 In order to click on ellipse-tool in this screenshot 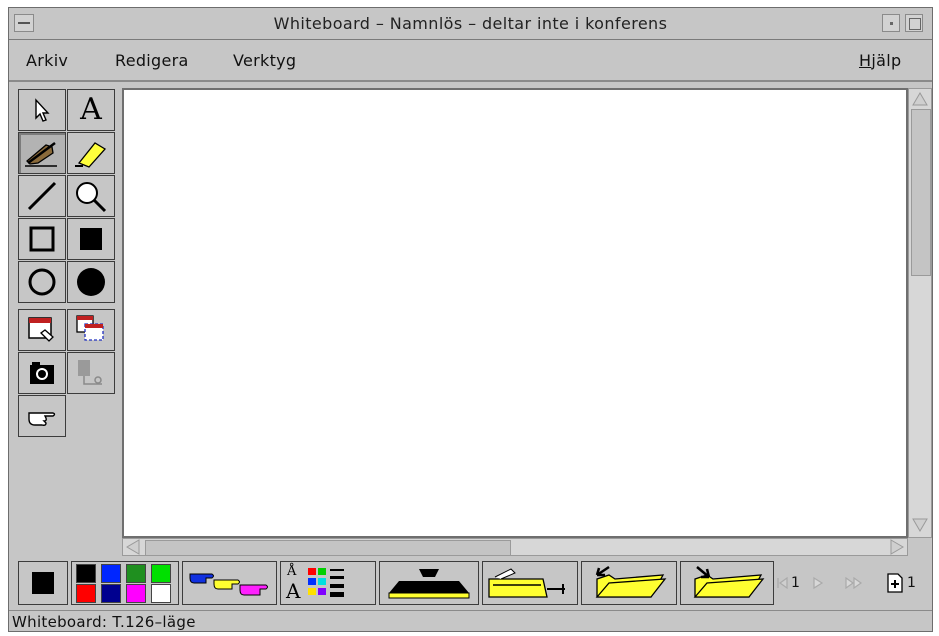, I will do `click(42, 282)`.